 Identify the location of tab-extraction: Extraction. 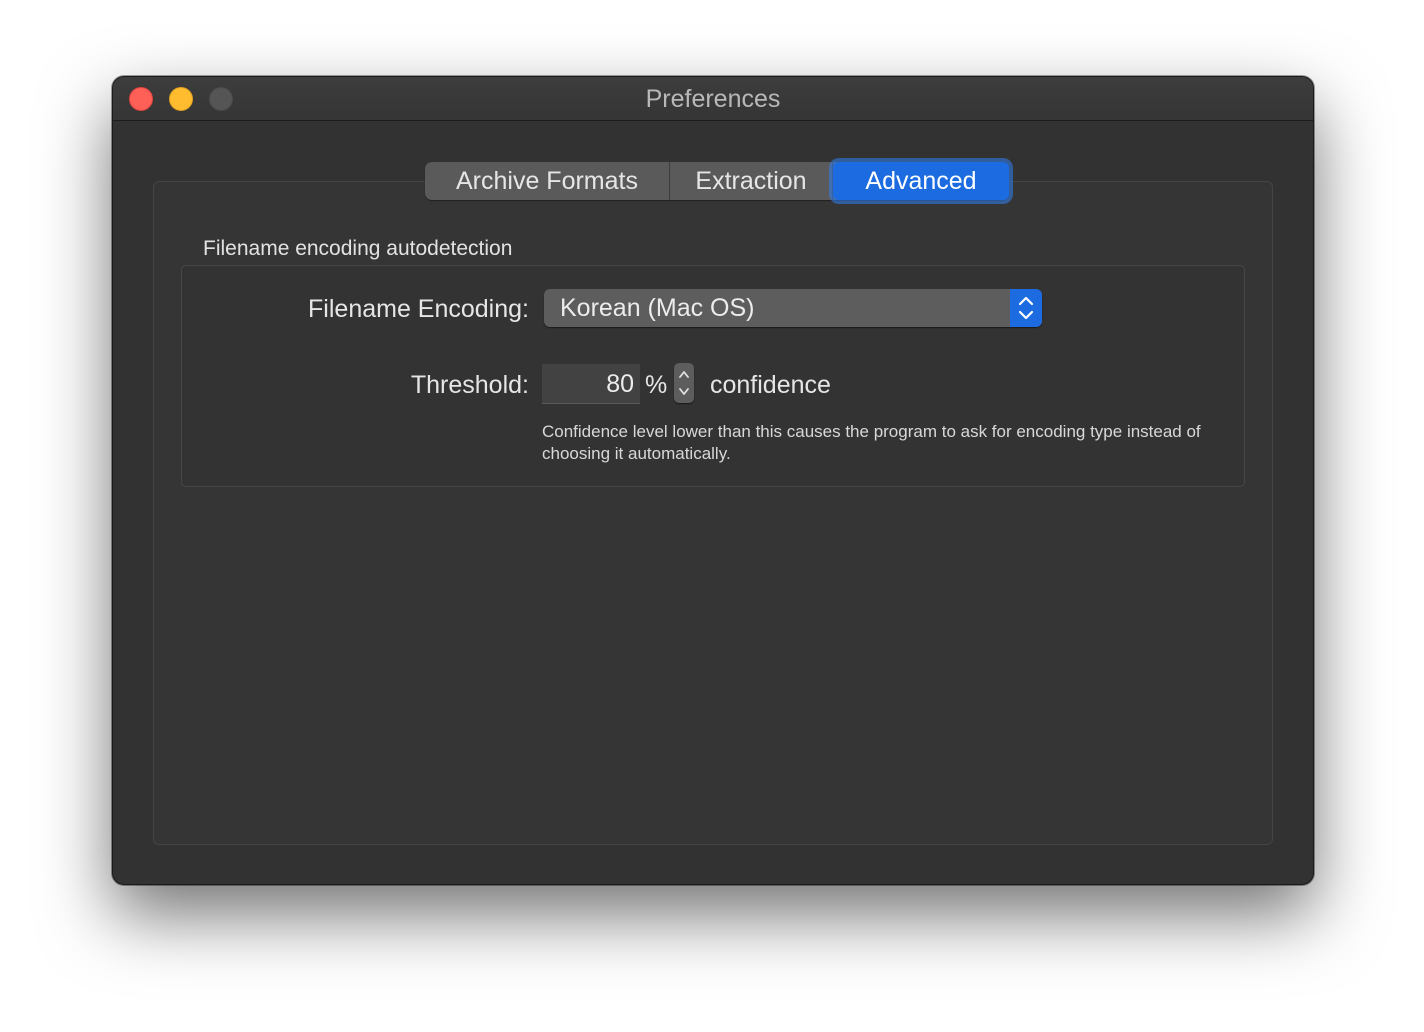
(751, 181).